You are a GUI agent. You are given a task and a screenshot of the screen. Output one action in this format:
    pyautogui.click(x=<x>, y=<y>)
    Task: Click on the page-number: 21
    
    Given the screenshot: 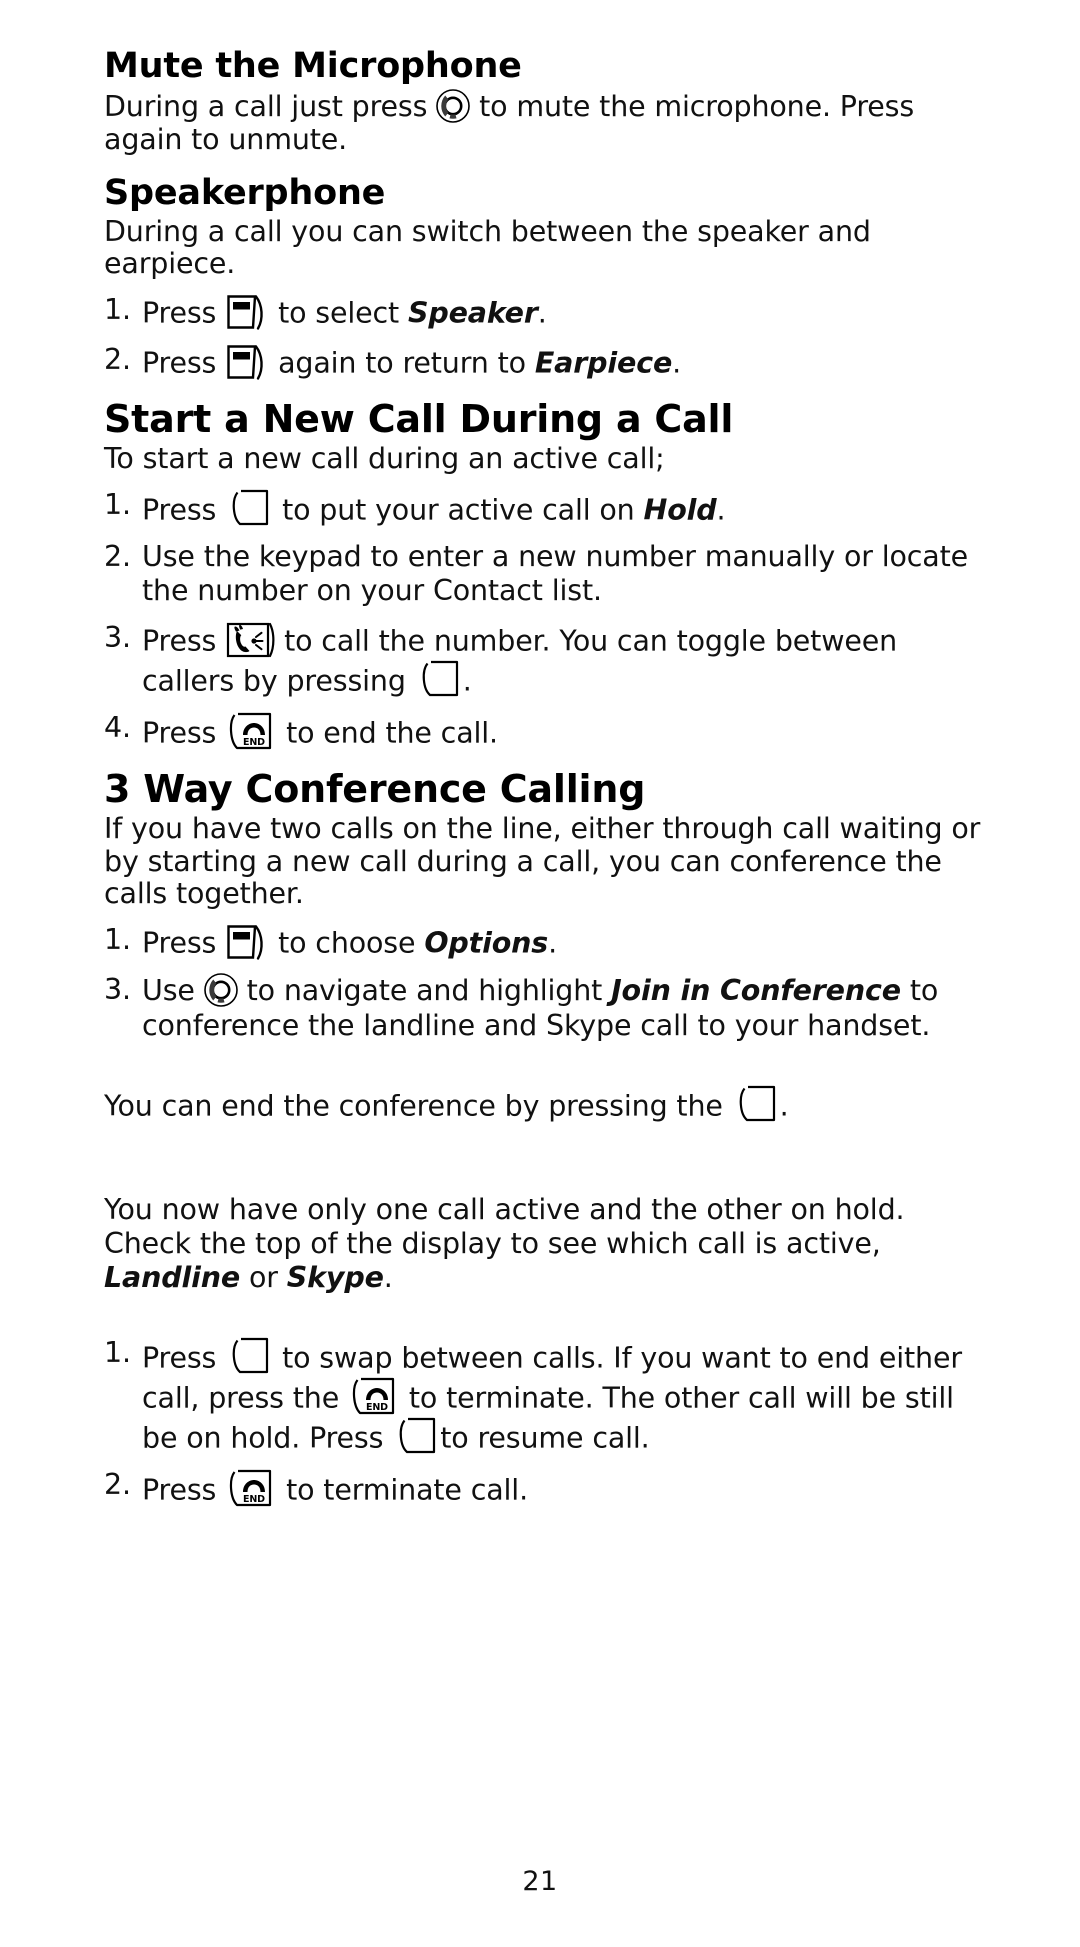 What is the action you would take?
    pyautogui.click(x=540, y=1881)
    